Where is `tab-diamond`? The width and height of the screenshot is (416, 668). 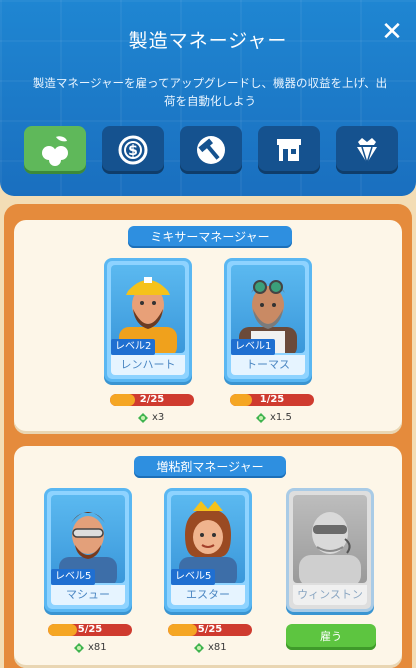 tab-diamond is located at coordinates (367, 150).